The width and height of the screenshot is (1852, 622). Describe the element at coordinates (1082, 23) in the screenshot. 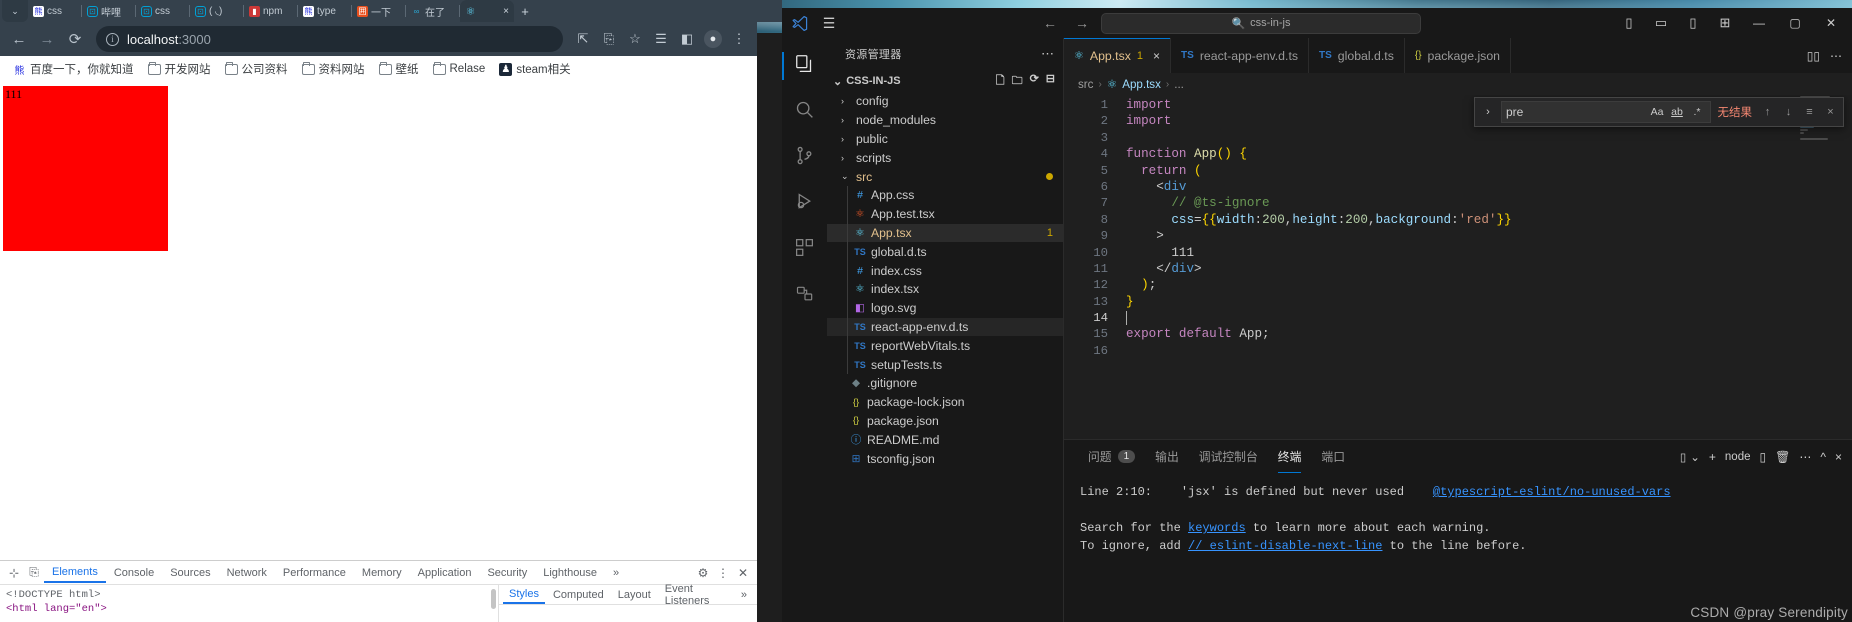

I see `go-forward-button: →` at that location.